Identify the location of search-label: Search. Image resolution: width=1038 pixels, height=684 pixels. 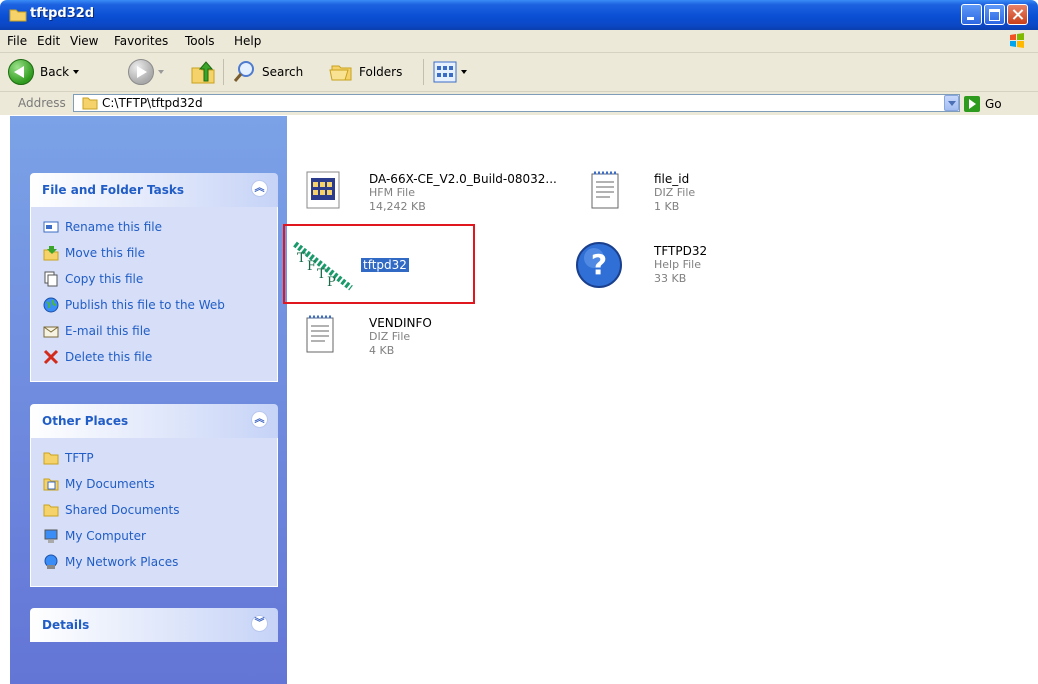
(283, 72).